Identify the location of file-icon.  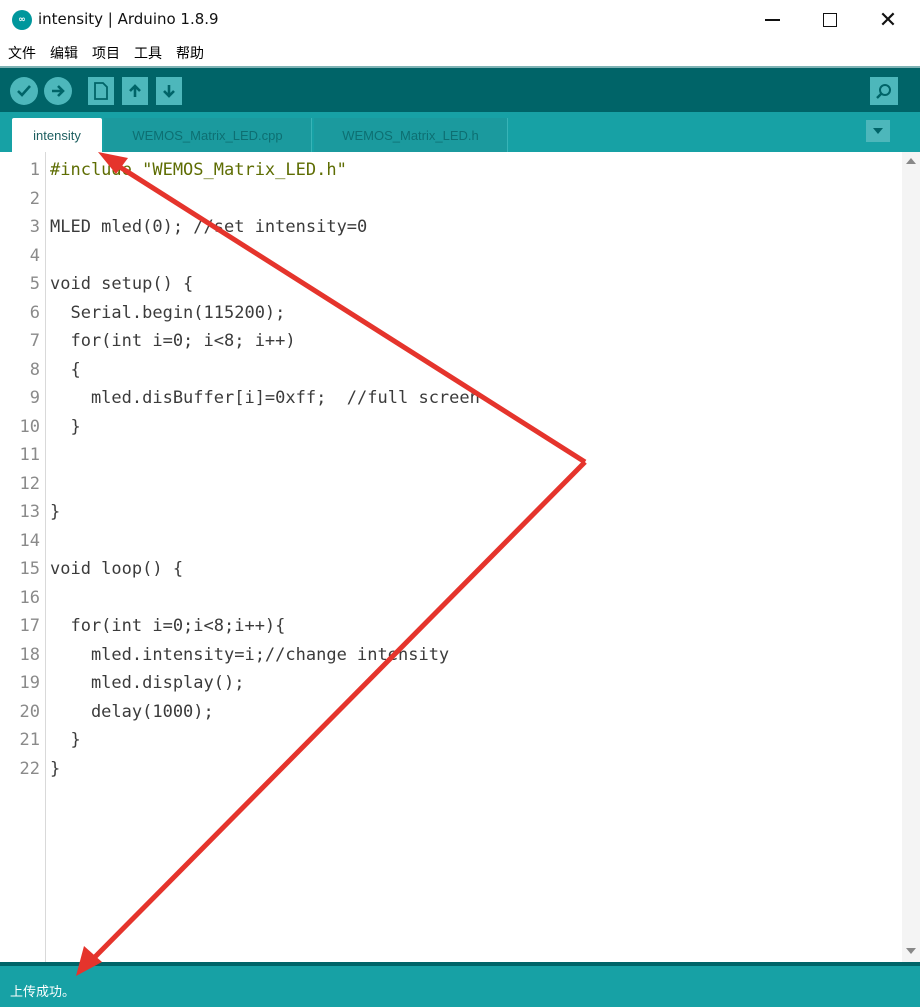
(101, 91).